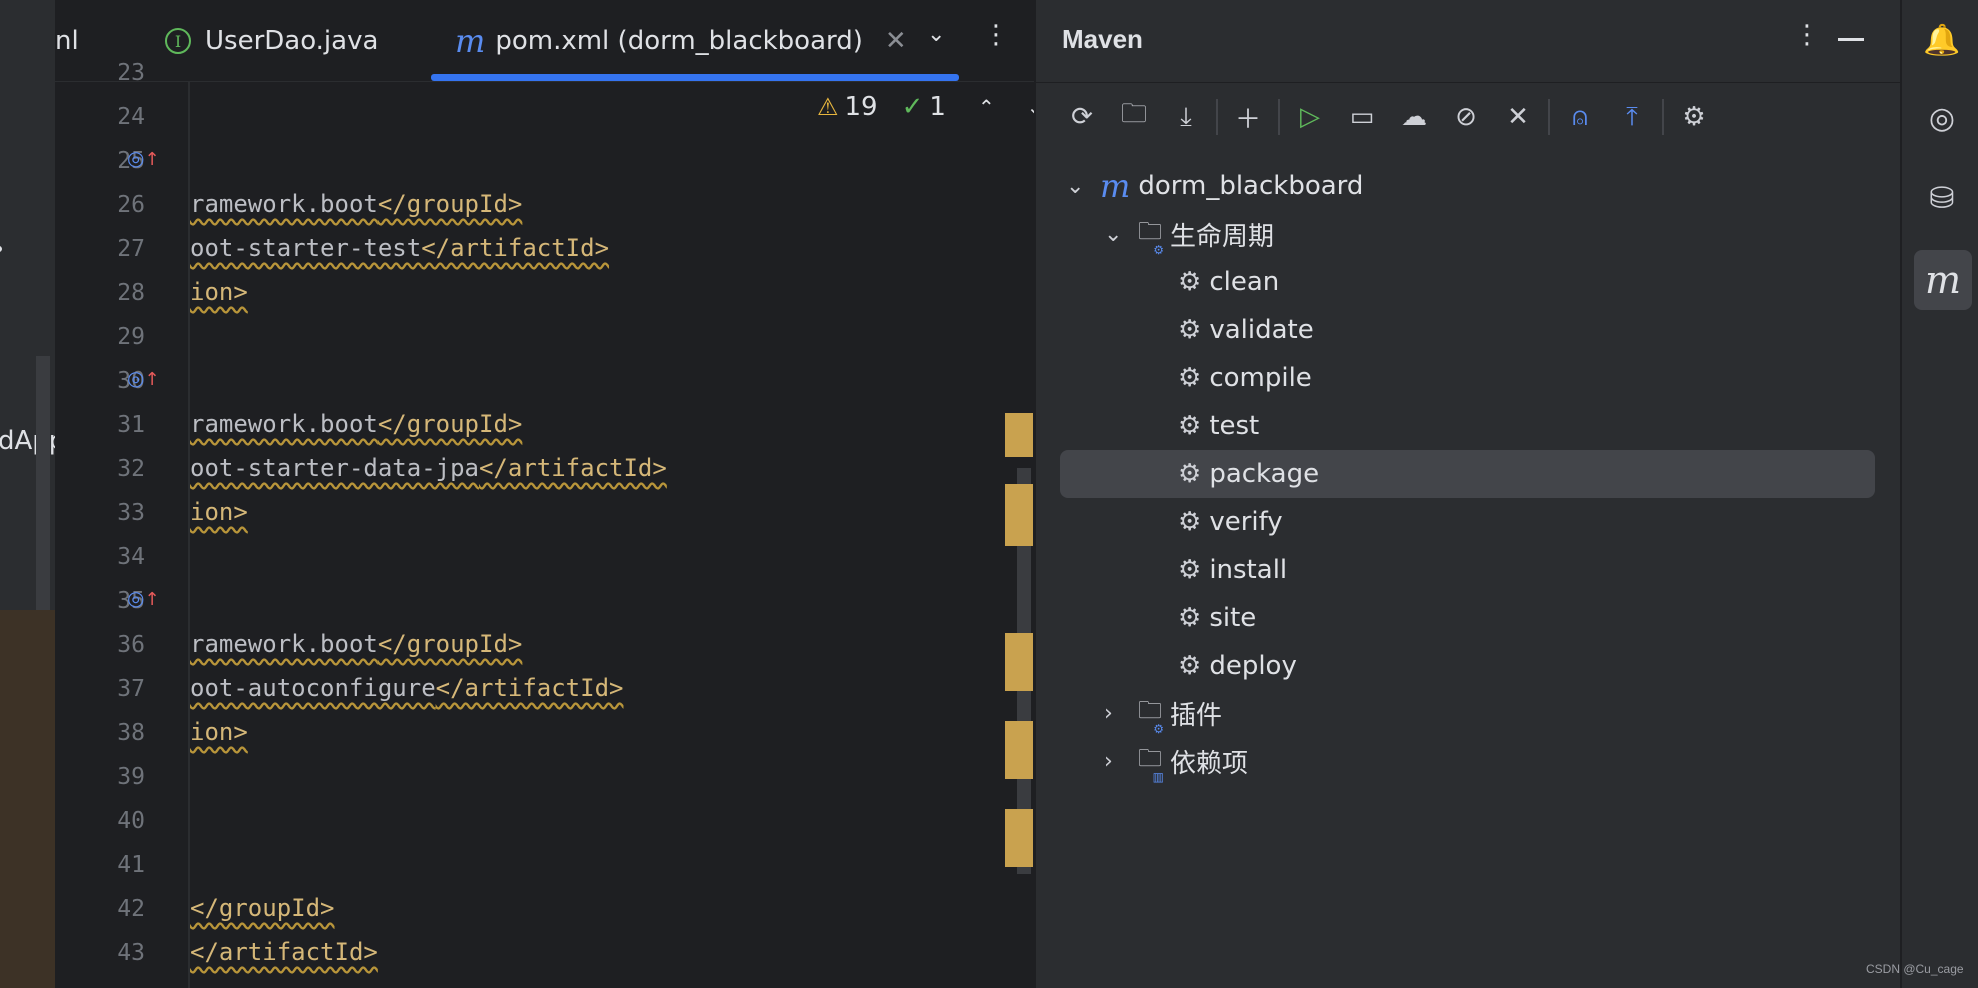 This screenshot has height=988, width=1978. Describe the element at coordinates (131, 777) in the screenshot. I see `line-number: 39` at that location.